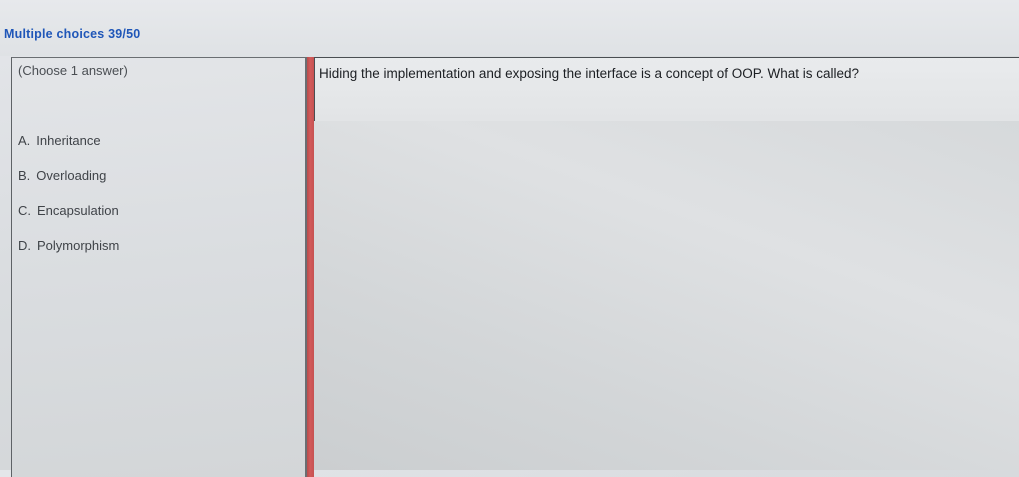  What do you see at coordinates (24, 175) in the screenshot?
I see `option-letter: B.` at bounding box center [24, 175].